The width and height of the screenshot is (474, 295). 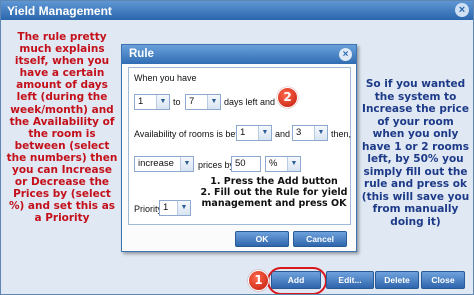 What do you see at coordinates (166, 207) in the screenshot?
I see `priority-value: 1` at bounding box center [166, 207].